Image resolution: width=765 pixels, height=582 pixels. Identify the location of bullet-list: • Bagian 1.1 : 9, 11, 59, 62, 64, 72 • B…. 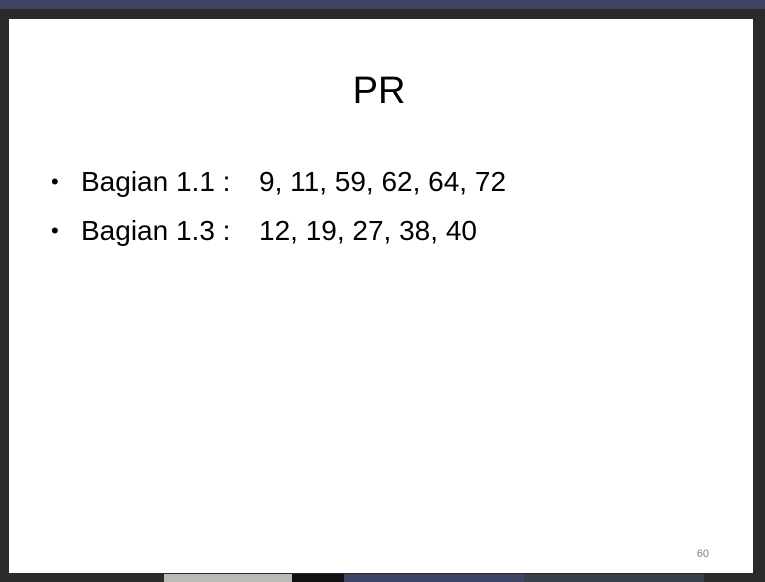
(278, 206).